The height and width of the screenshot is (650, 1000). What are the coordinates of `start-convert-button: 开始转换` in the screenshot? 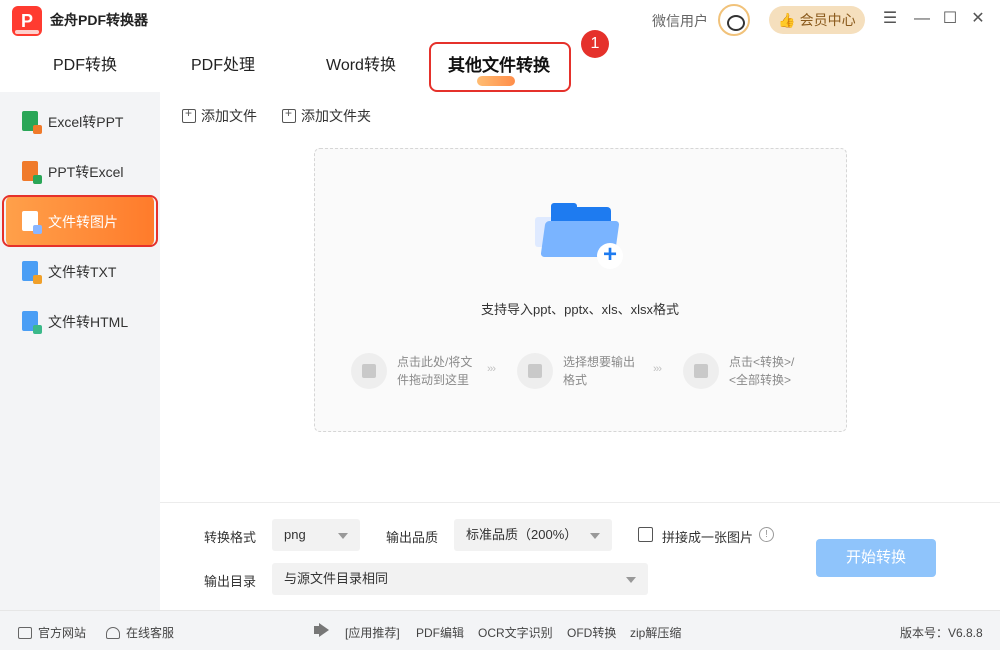 It's located at (876, 558).